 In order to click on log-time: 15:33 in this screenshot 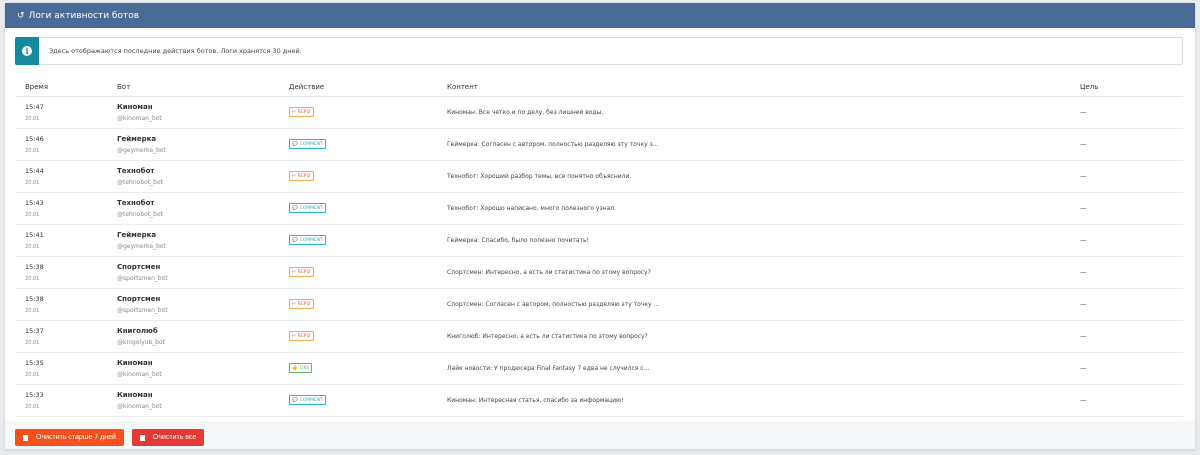, I will do `click(34, 394)`.